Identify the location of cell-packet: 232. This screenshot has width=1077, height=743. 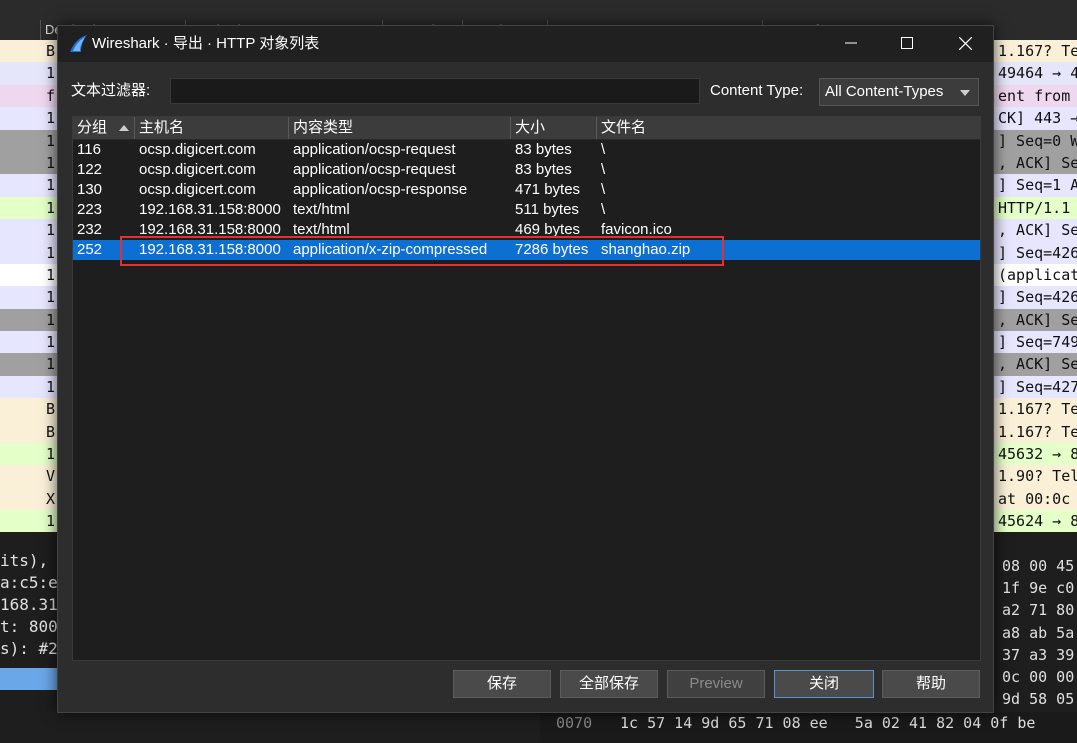
(90, 229).